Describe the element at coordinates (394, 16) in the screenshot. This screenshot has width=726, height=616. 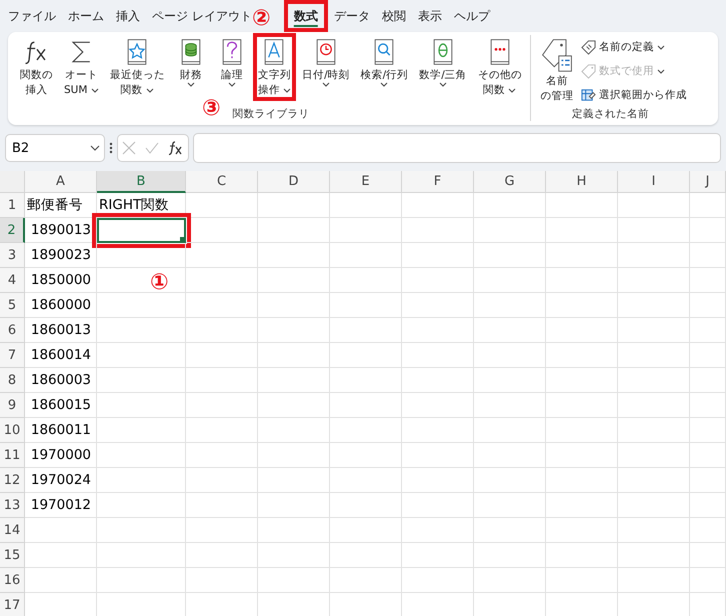
I see `ribbon-tab: 校閲` at that location.